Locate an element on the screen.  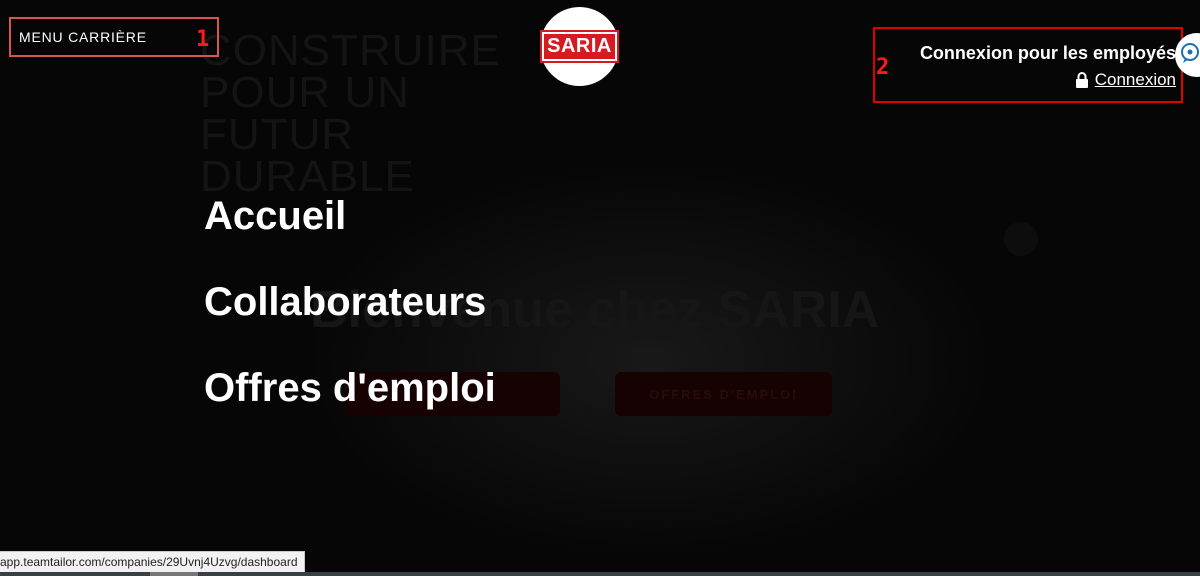
nav-item-accueil: Accueil is located at coordinates (350, 233).